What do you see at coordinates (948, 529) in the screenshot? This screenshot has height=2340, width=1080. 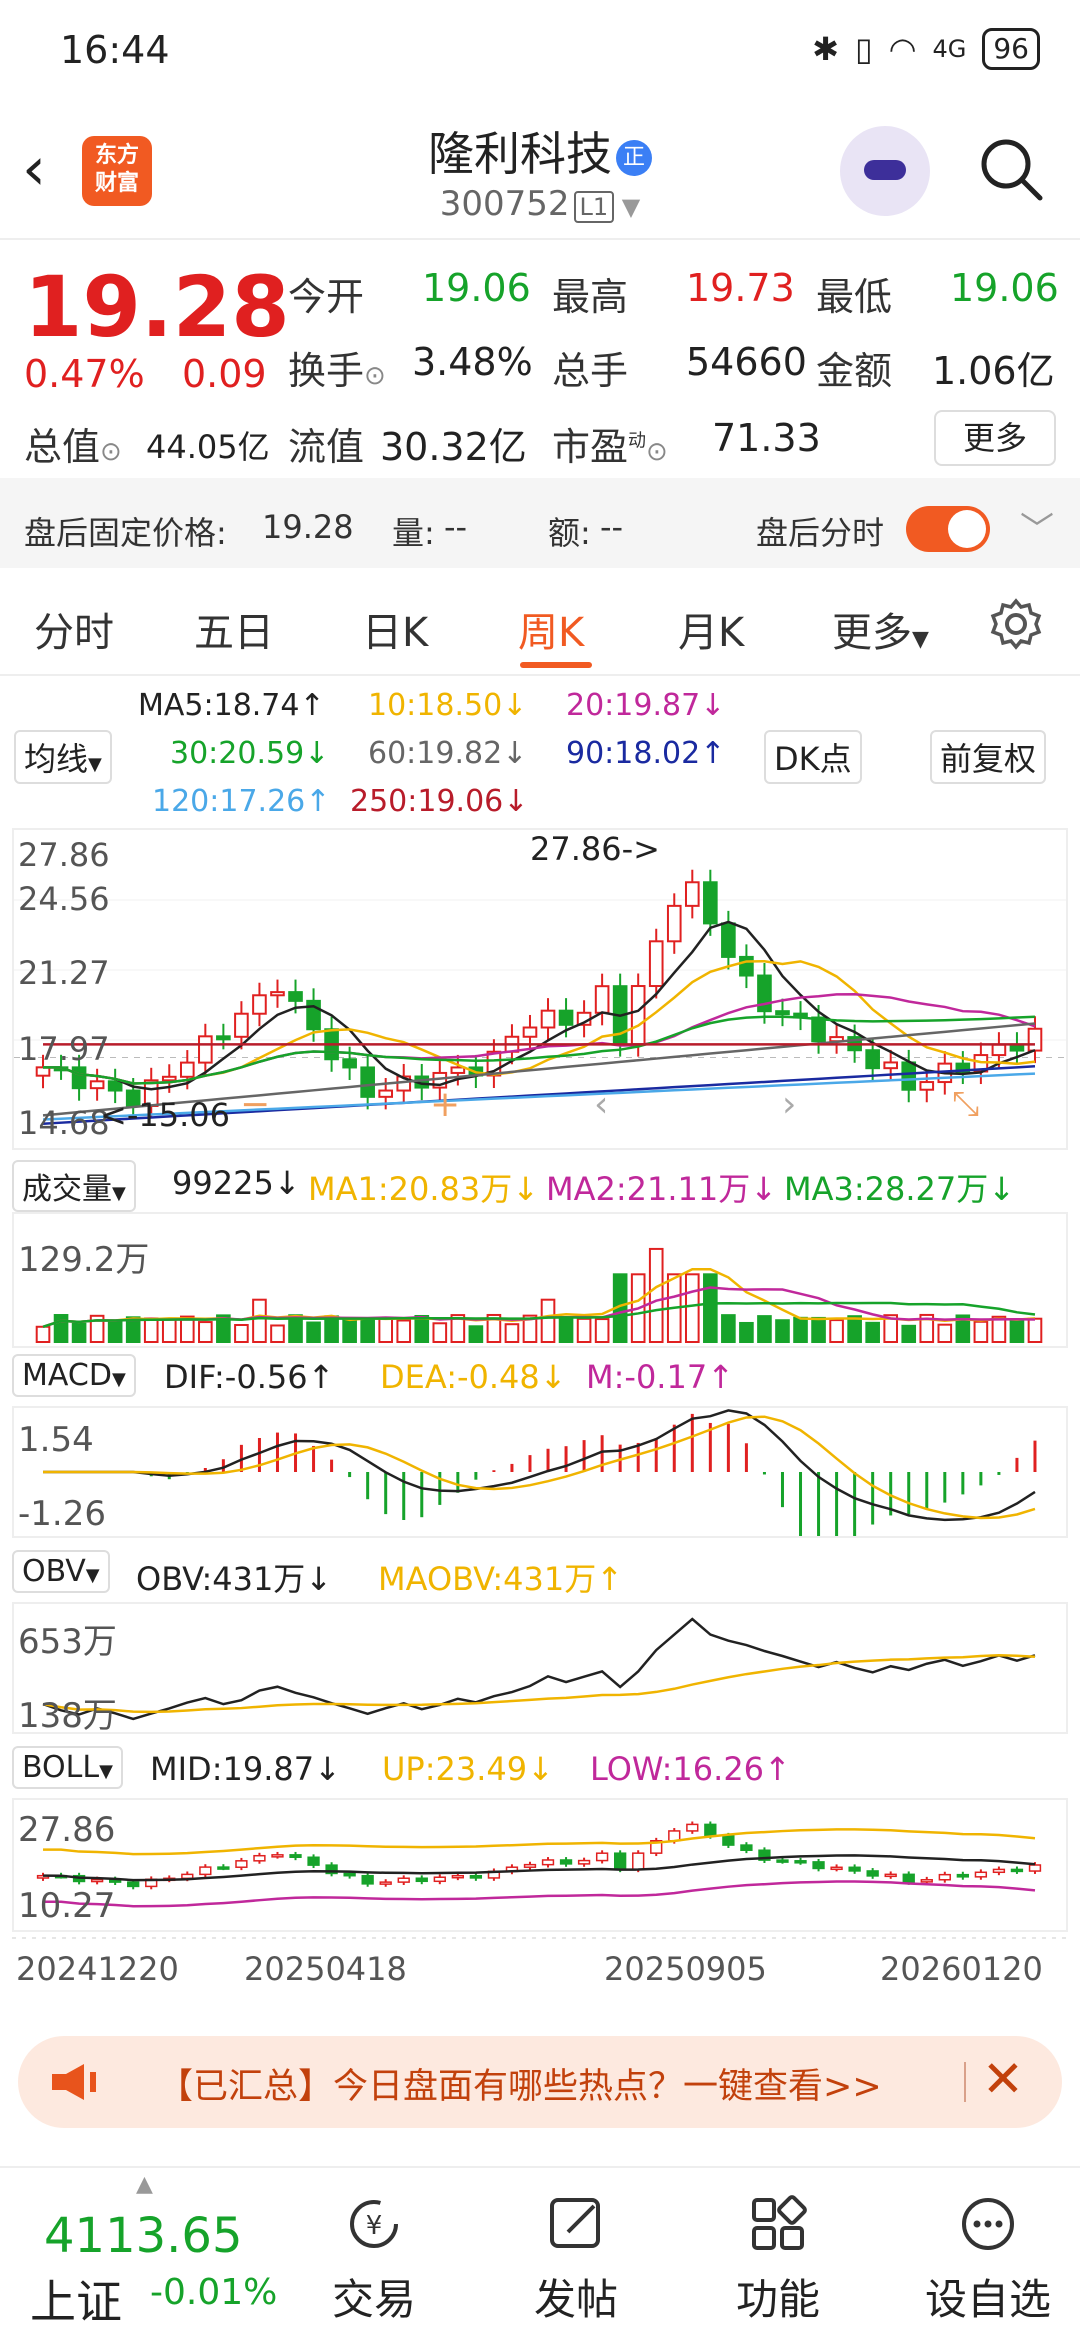 I see `after-hours-toggle` at bounding box center [948, 529].